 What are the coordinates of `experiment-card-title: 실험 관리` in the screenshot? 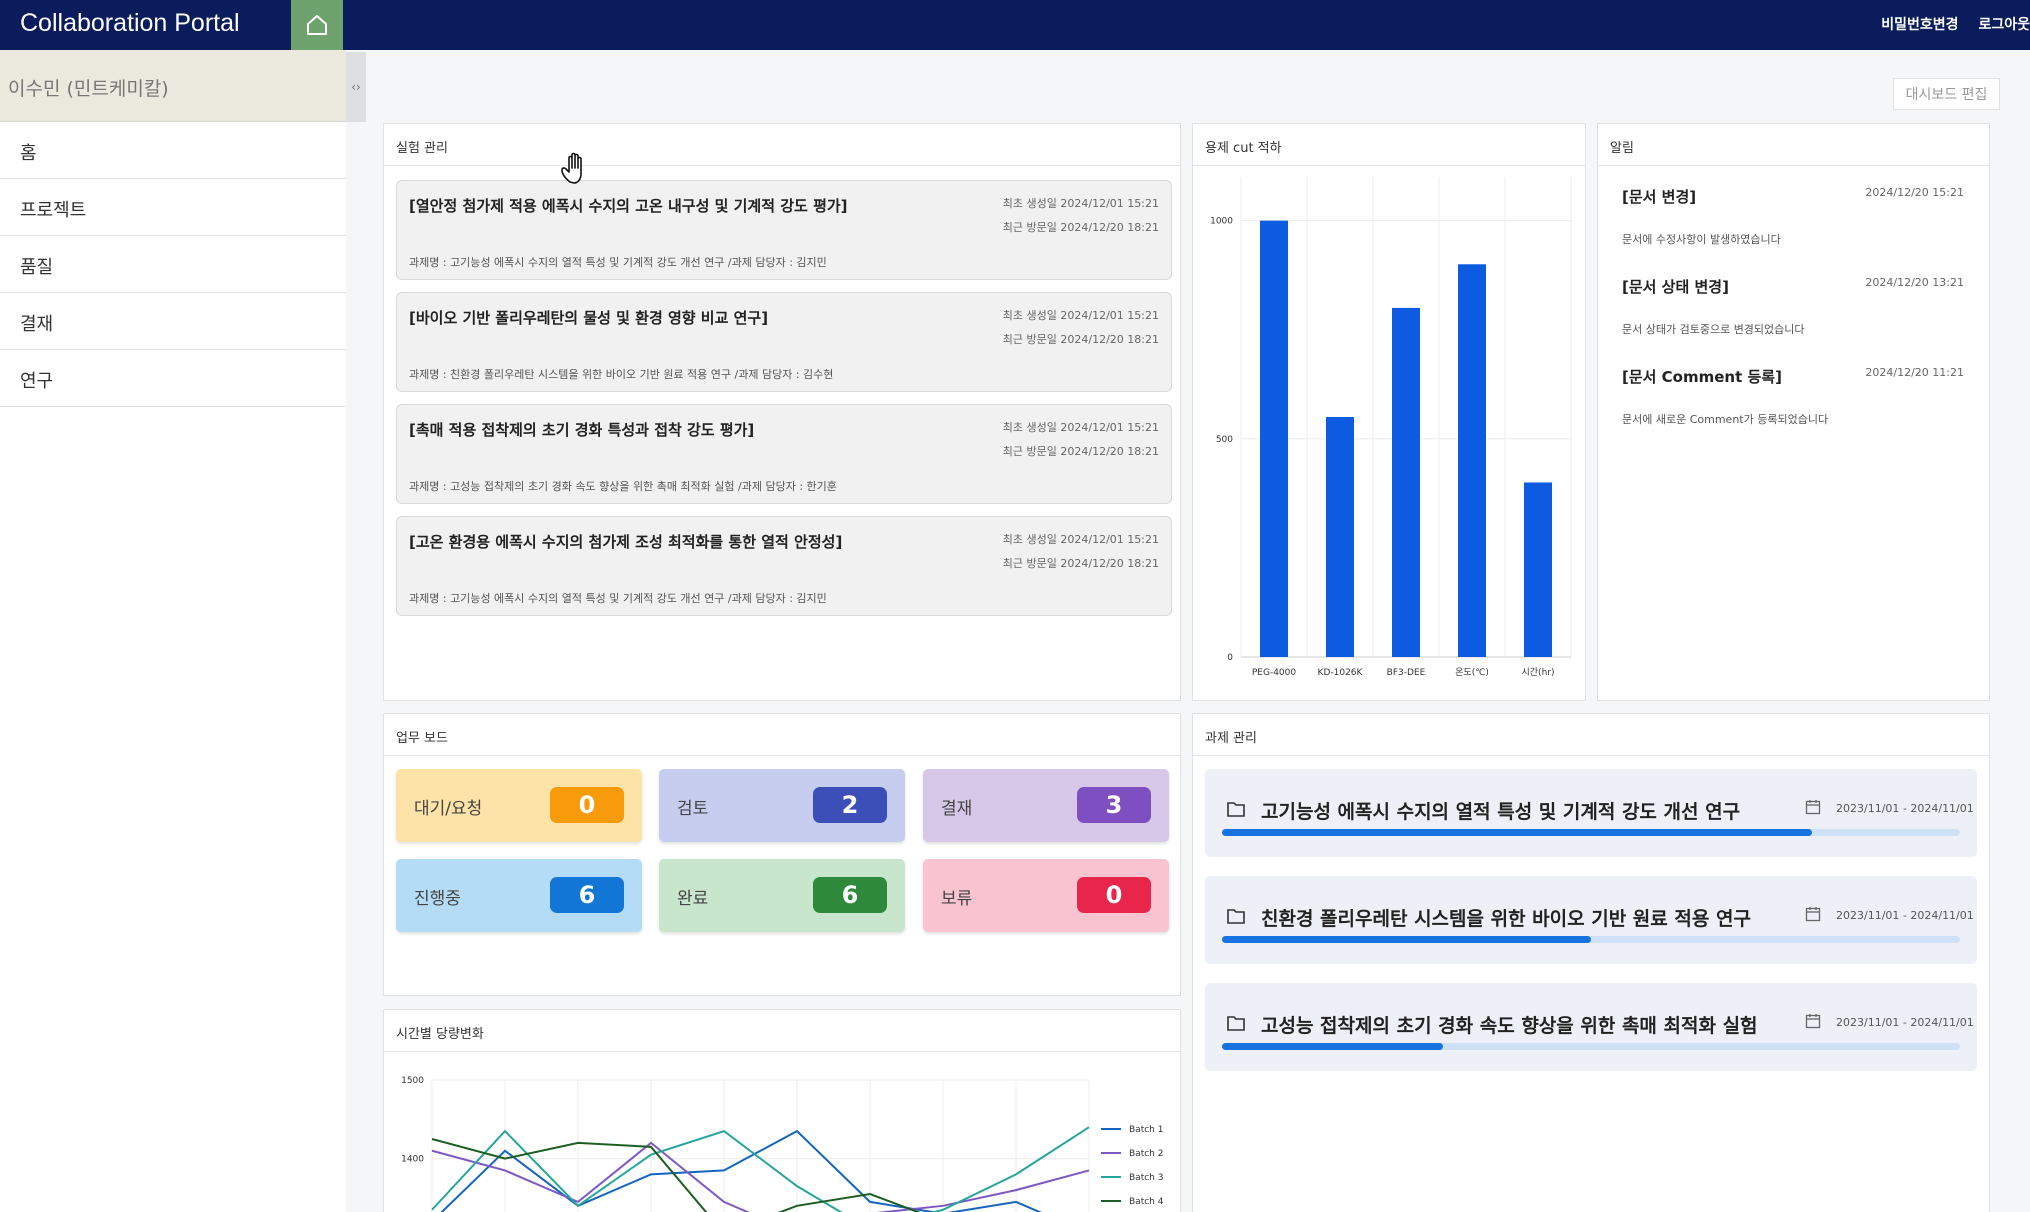 It's located at (782, 145).